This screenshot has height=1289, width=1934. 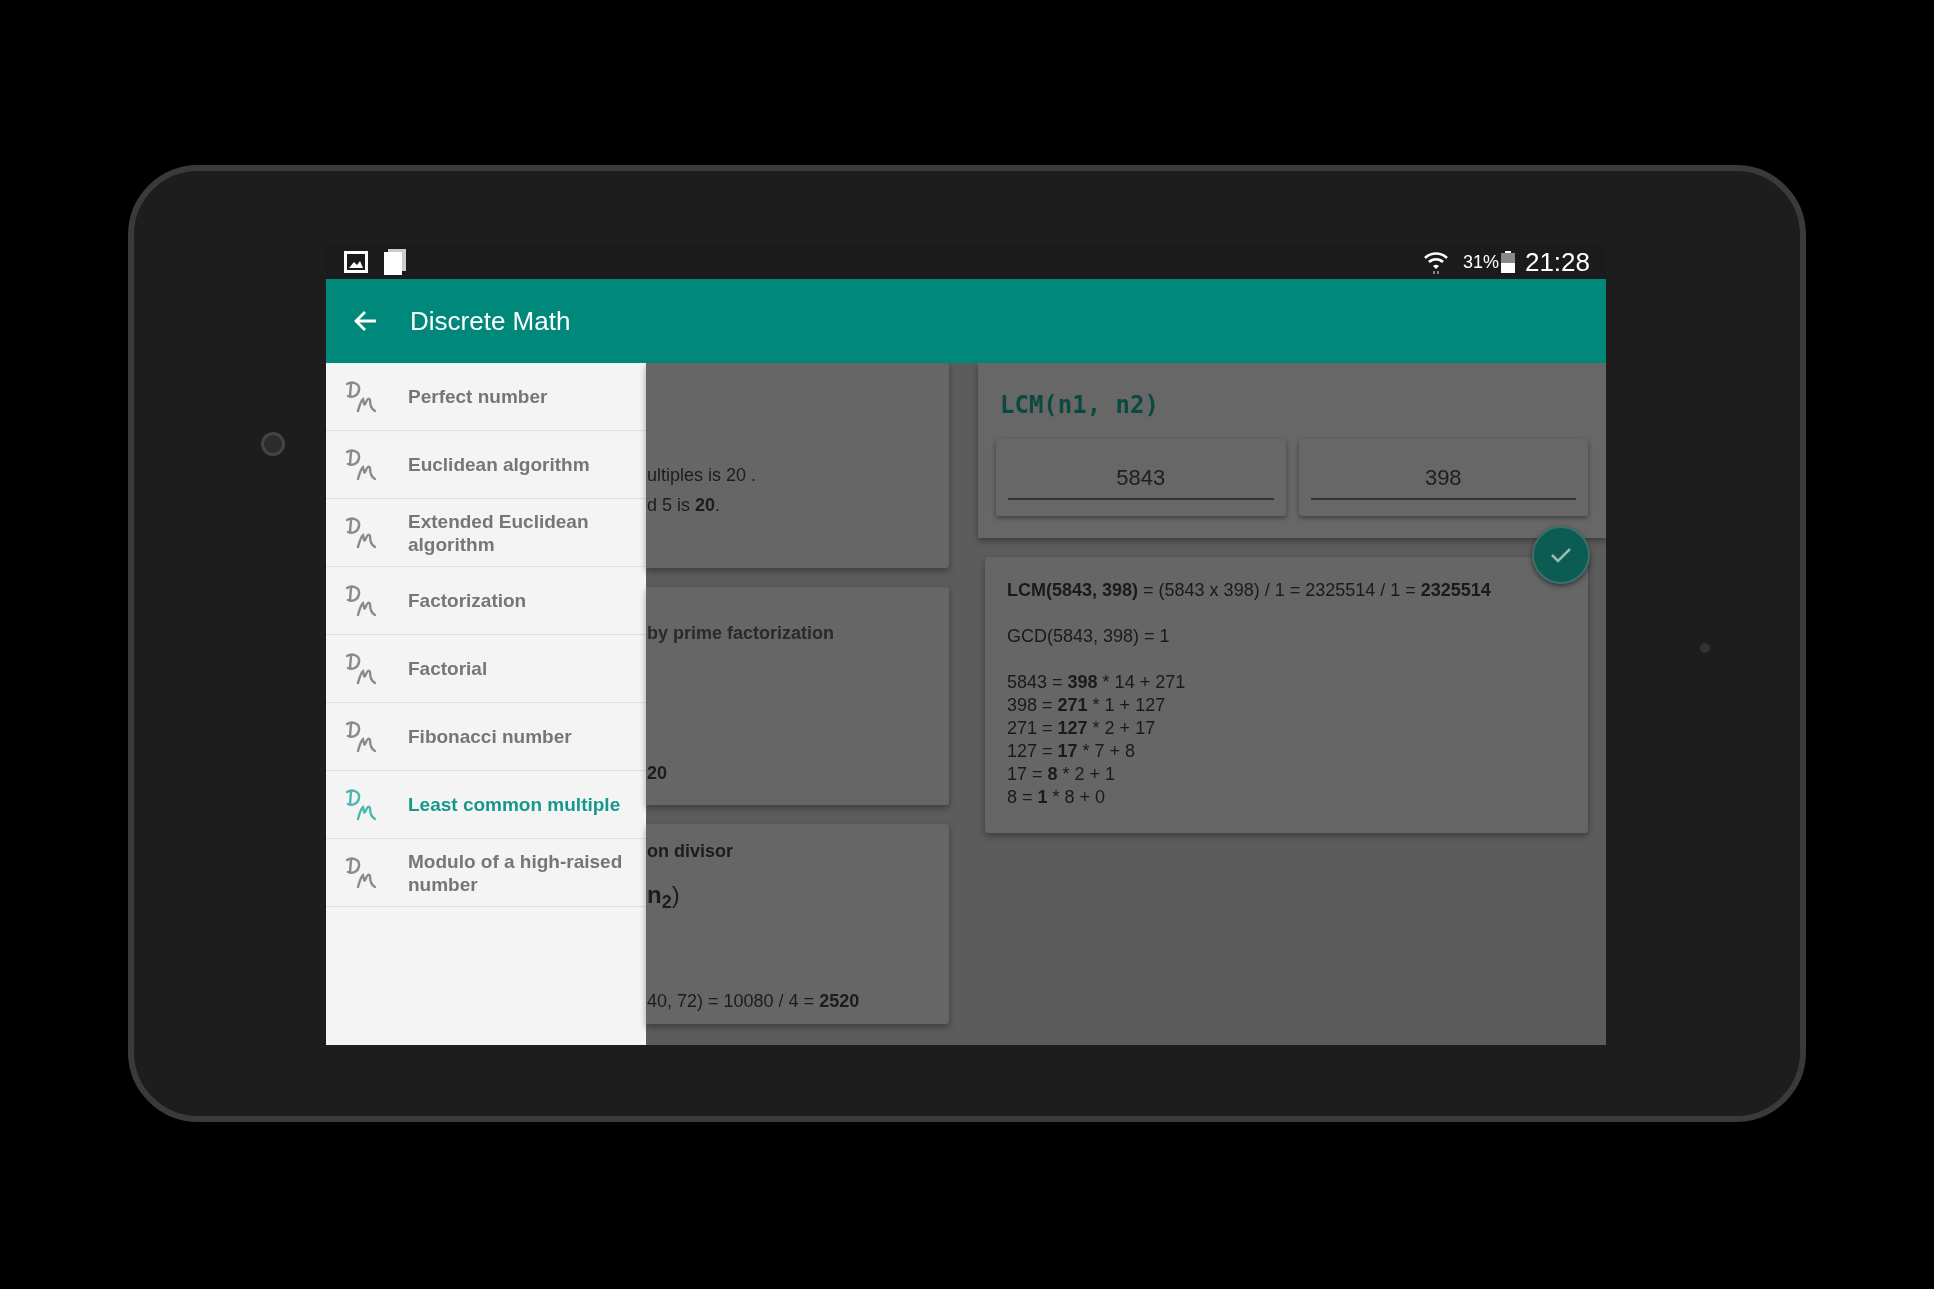 What do you see at coordinates (1249, 590) in the screenshot?
I see `result-text: LCM(5843, 398) = (5843 x 398) / 1 = 2325514 / 1 = 2325514` at bounding box center [1249, 590].